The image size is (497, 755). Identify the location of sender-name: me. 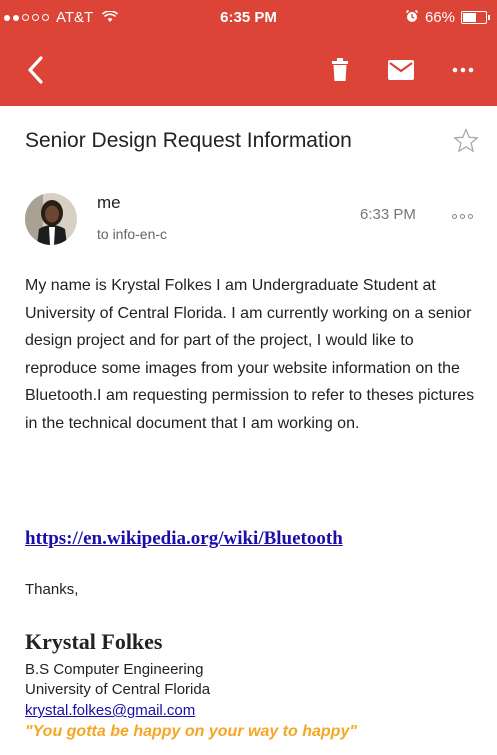
(109, 202).